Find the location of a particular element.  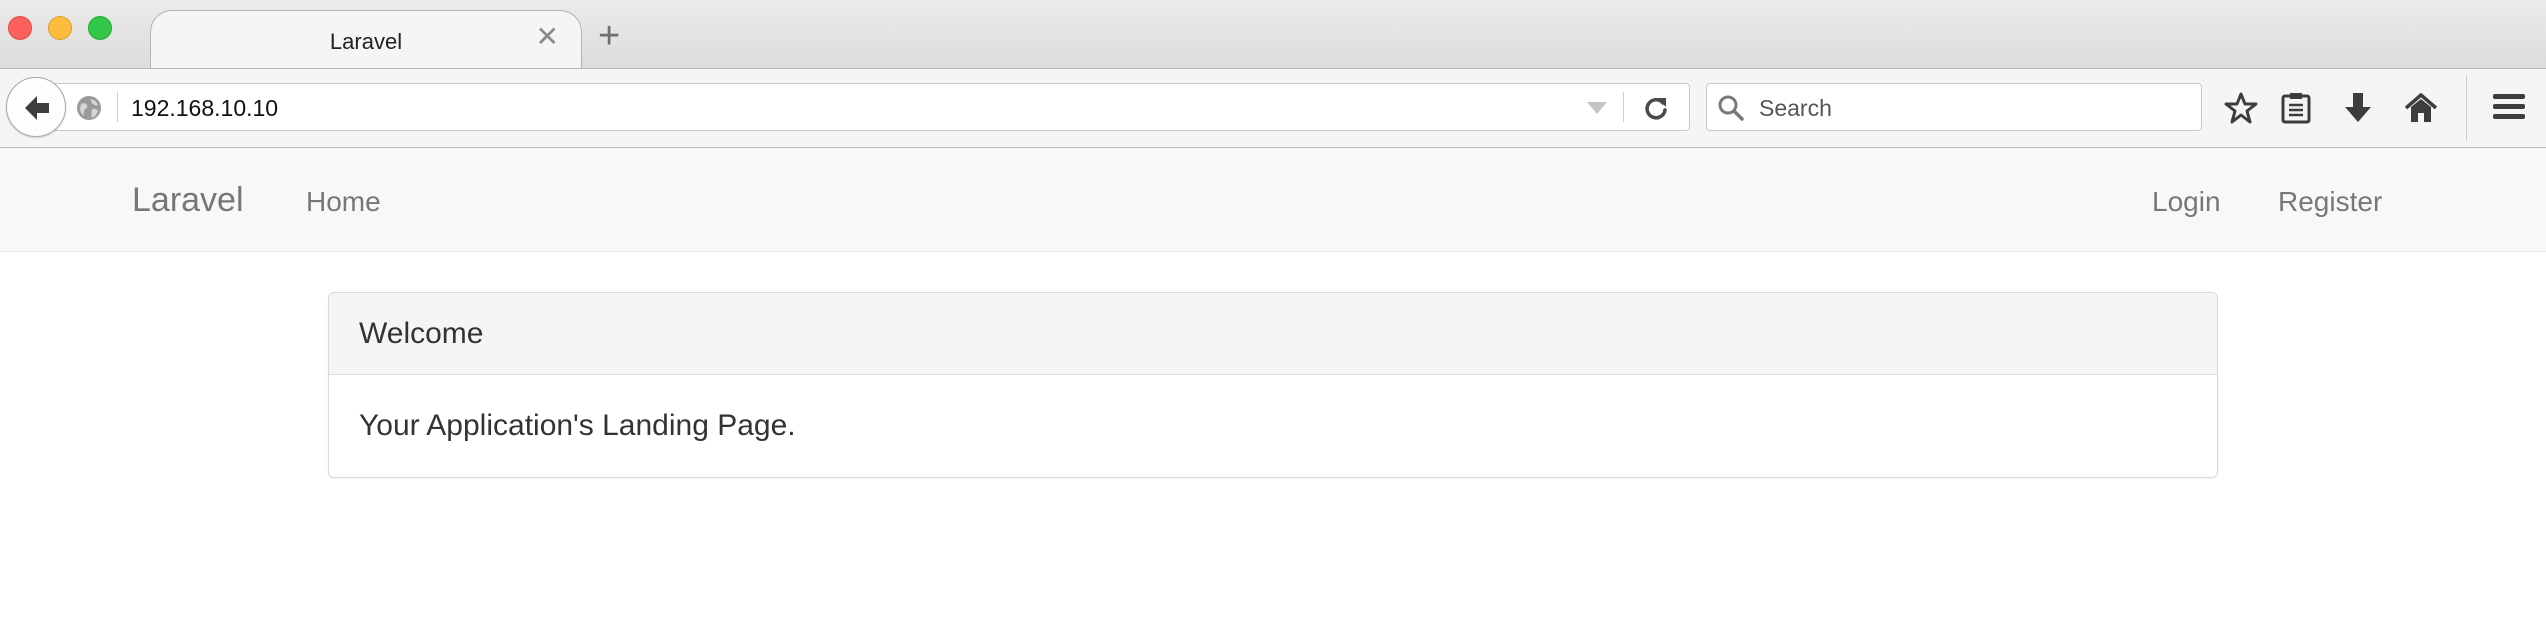

toolbar-separator is located at coordinates (2466, 108).